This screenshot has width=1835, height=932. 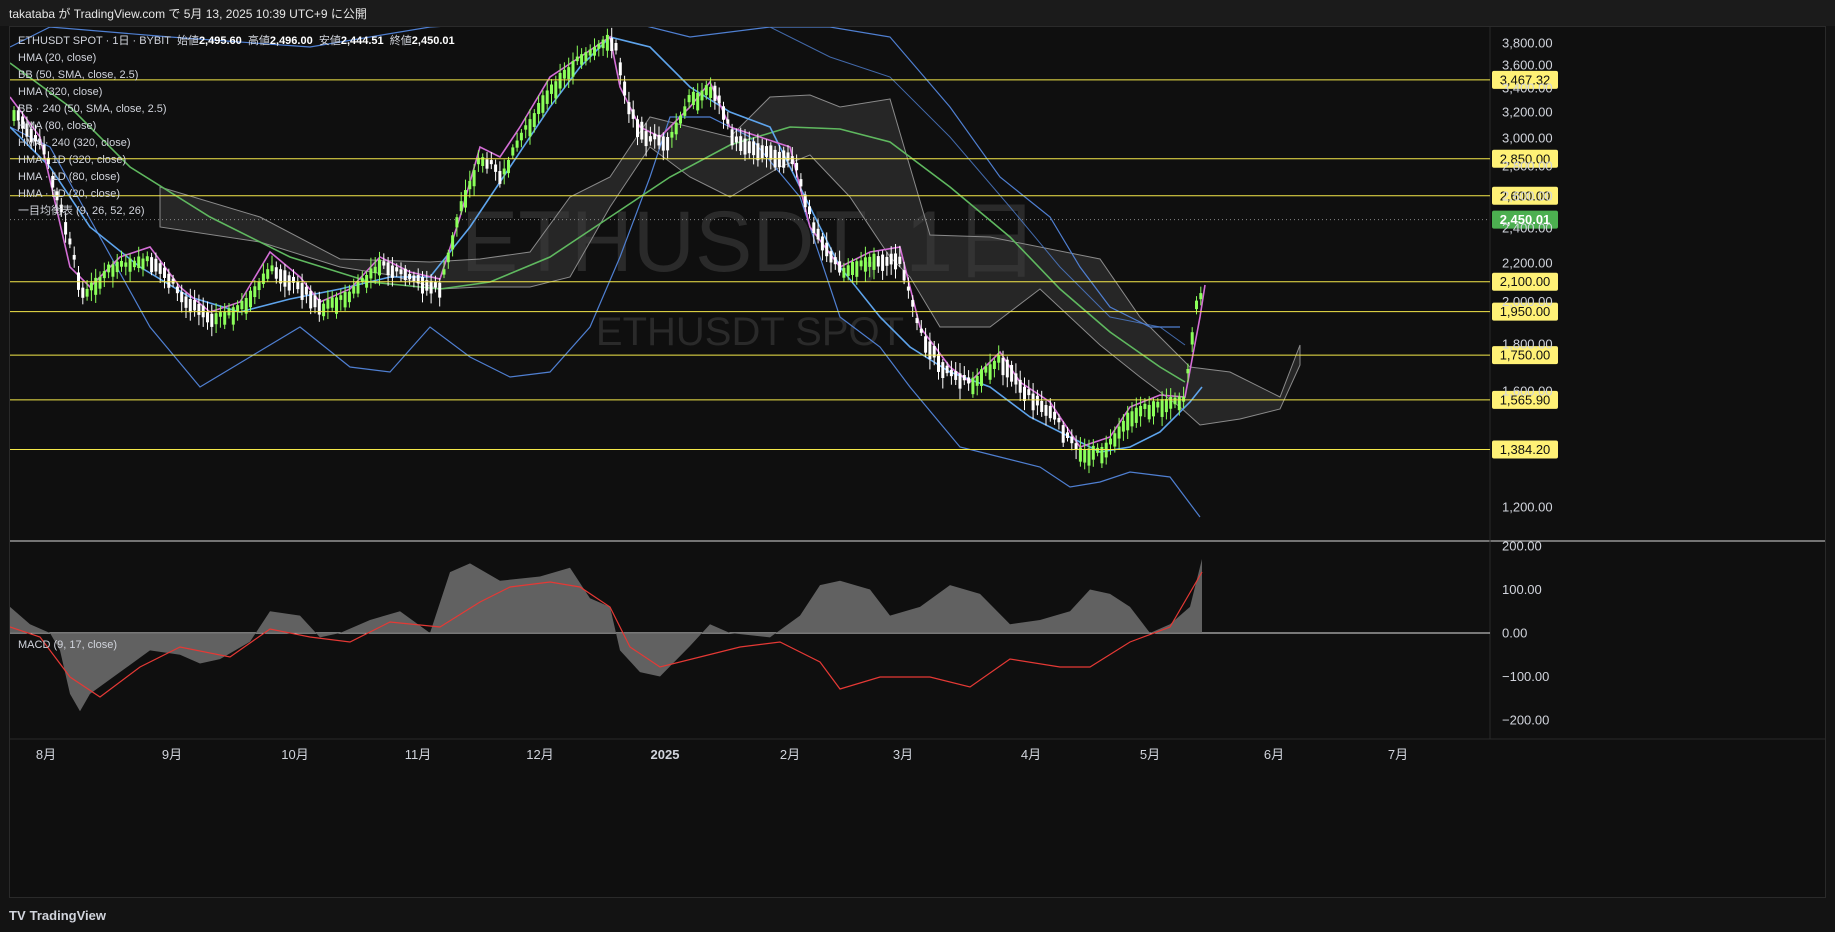 What do you see at coordinates (94, 41) in the screenshot?
I see `symbol-label: ETHUSDT SPOT · 1日 · BYBIT` at bounding box center [94, 41].